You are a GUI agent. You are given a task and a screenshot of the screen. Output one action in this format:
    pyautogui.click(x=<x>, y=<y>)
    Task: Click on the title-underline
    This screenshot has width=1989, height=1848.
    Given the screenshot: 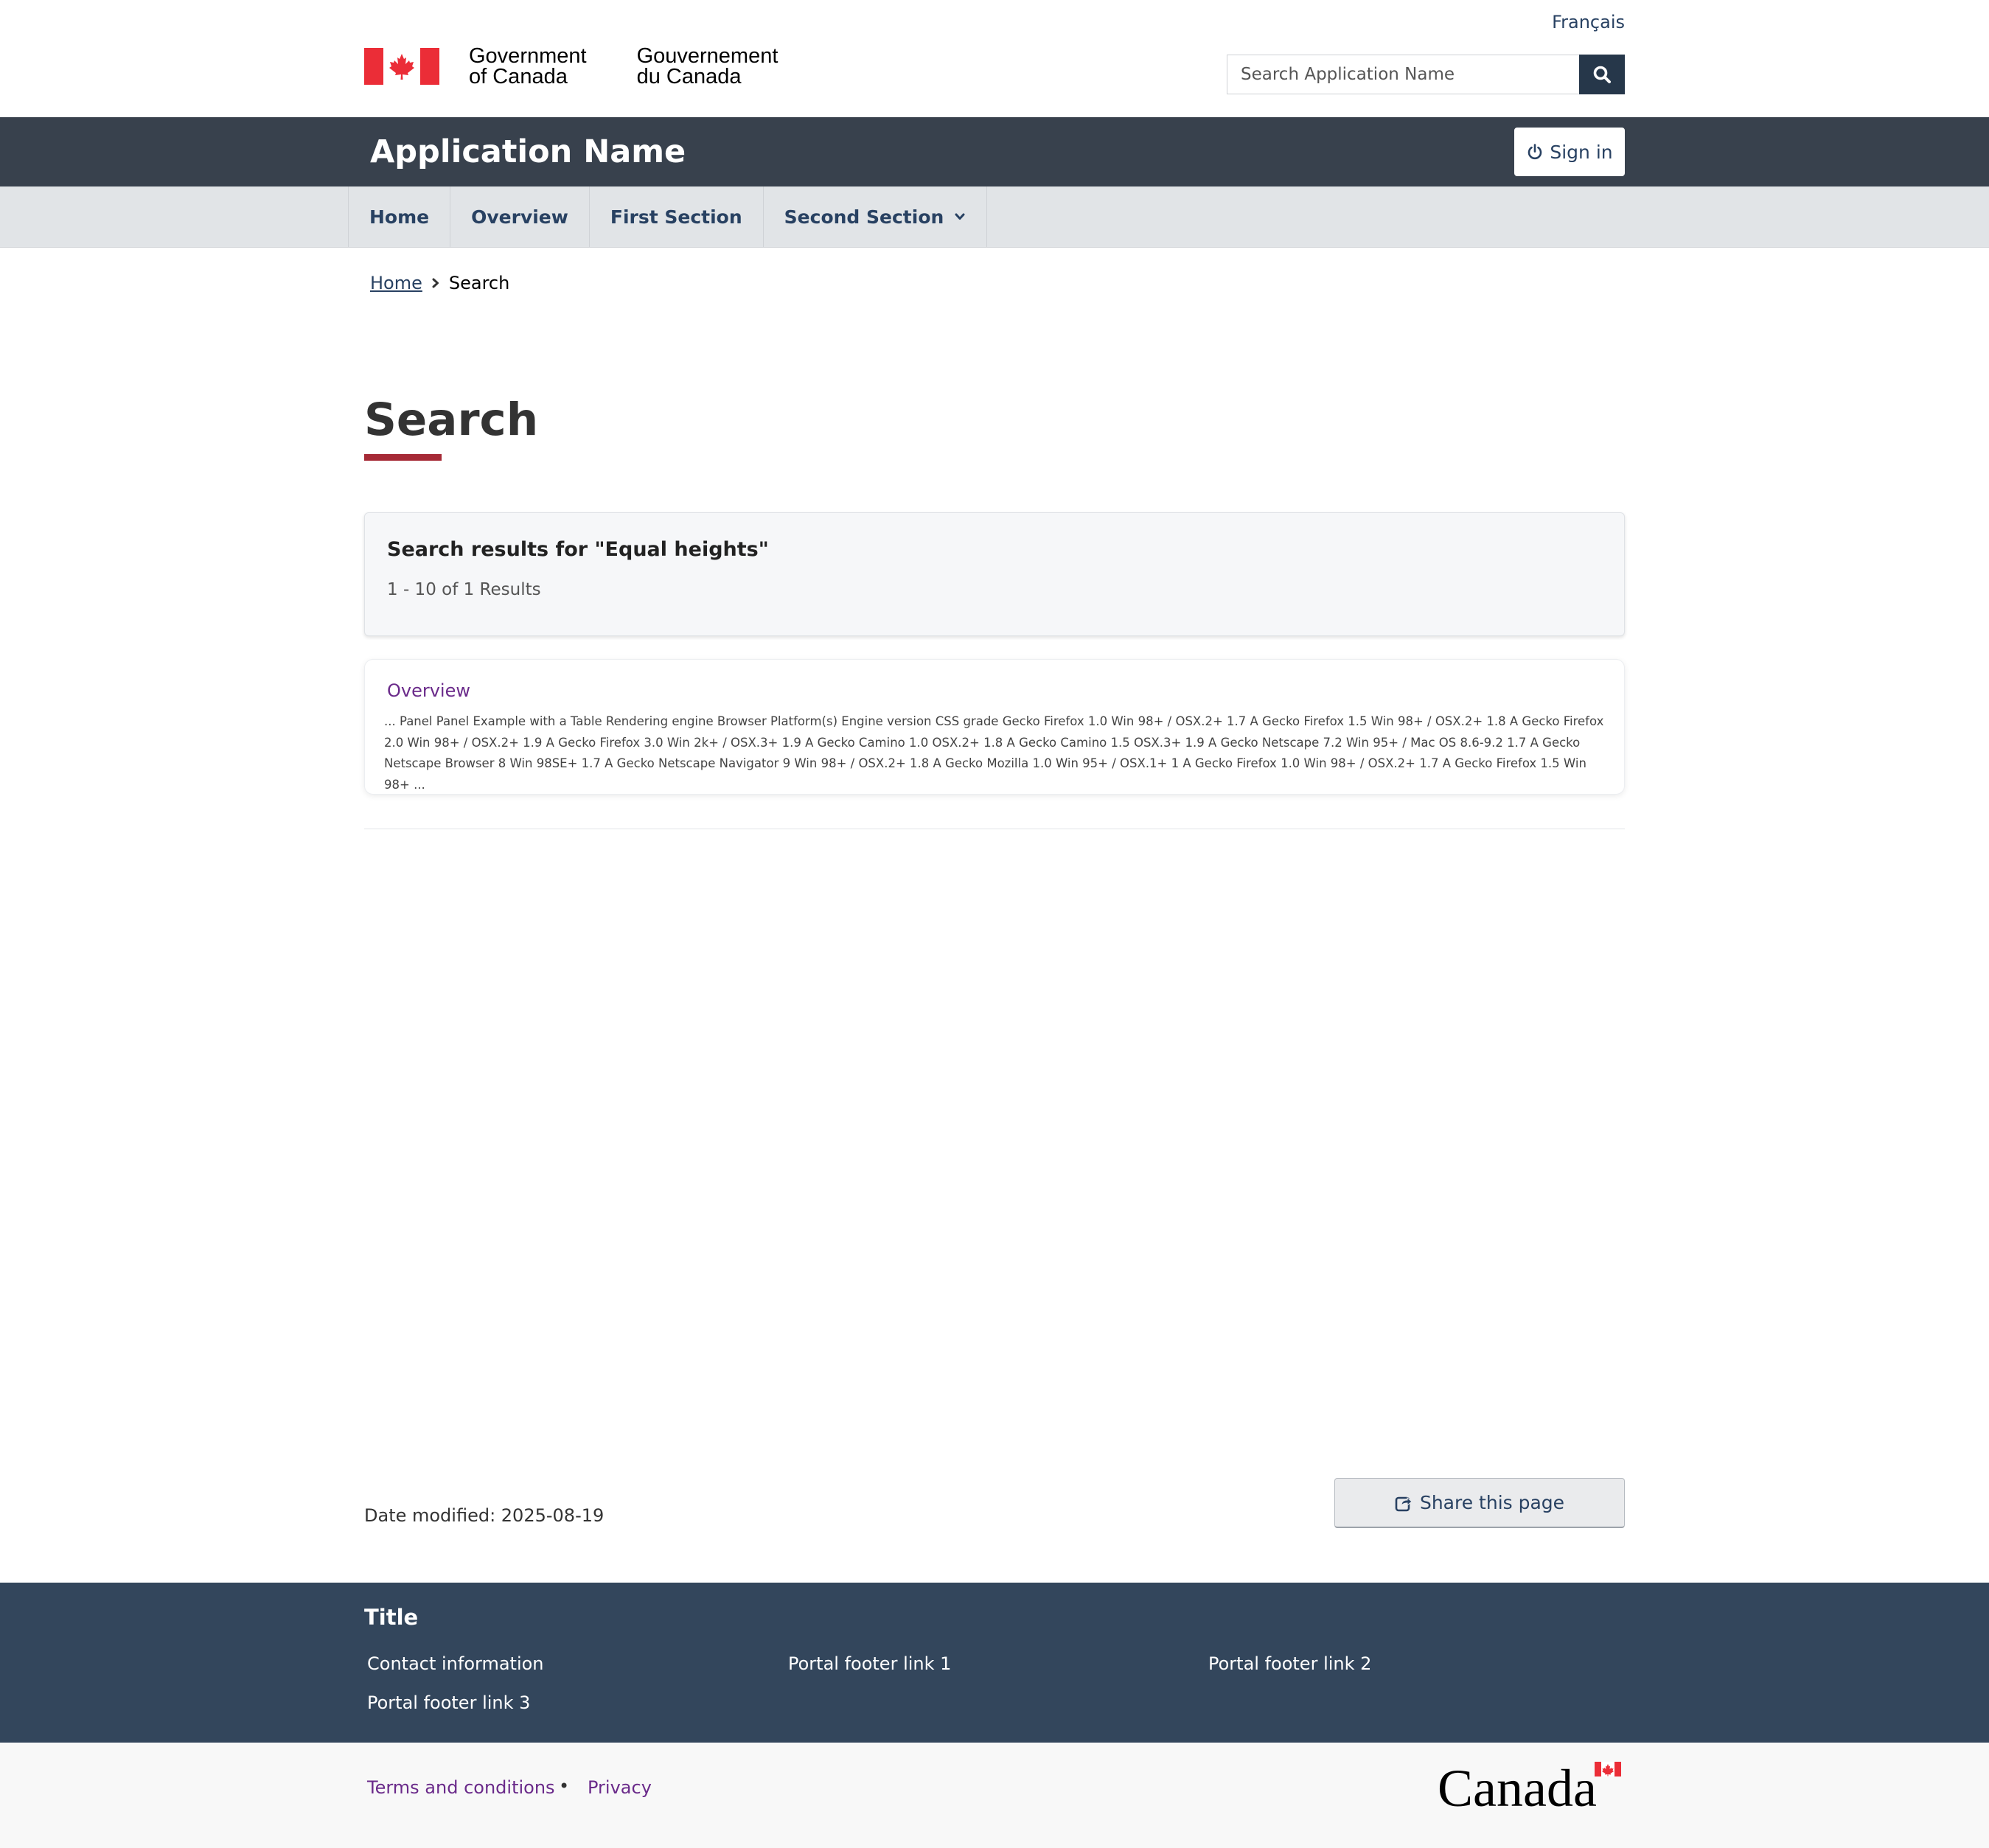 What is the action you would take?
    pyautogui.click(x=403, y=457)
    